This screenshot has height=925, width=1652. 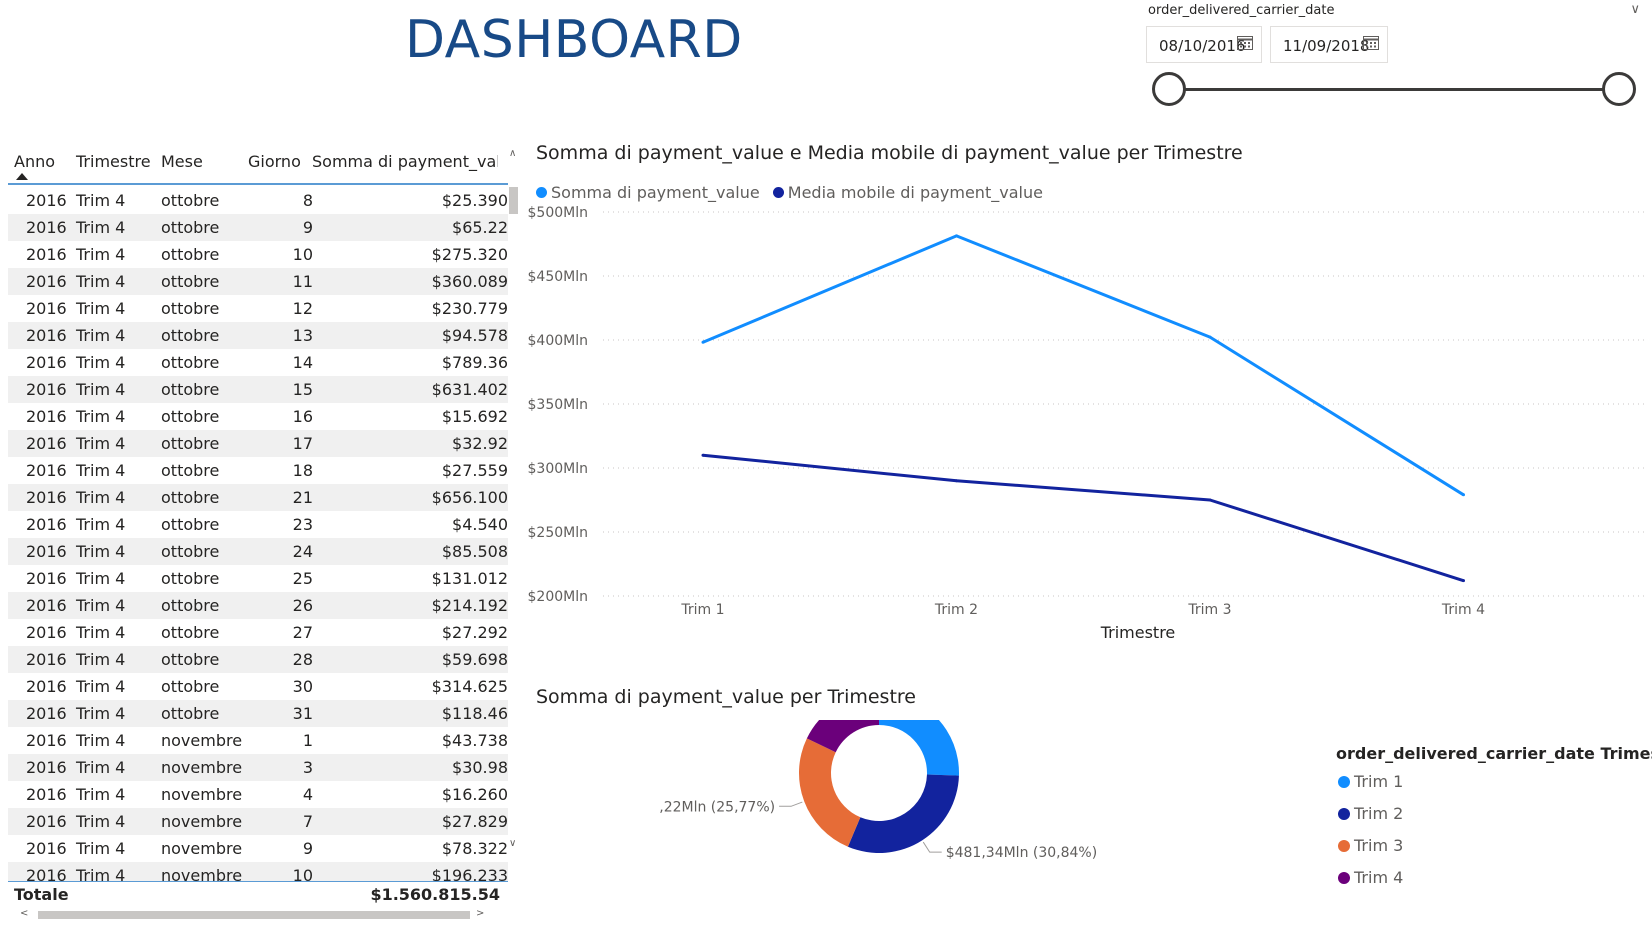 What do you see at coordinates (1379, 781) in the screenshot?
I see `legend-label: Trim 1` at bounding box center [1379, 781].